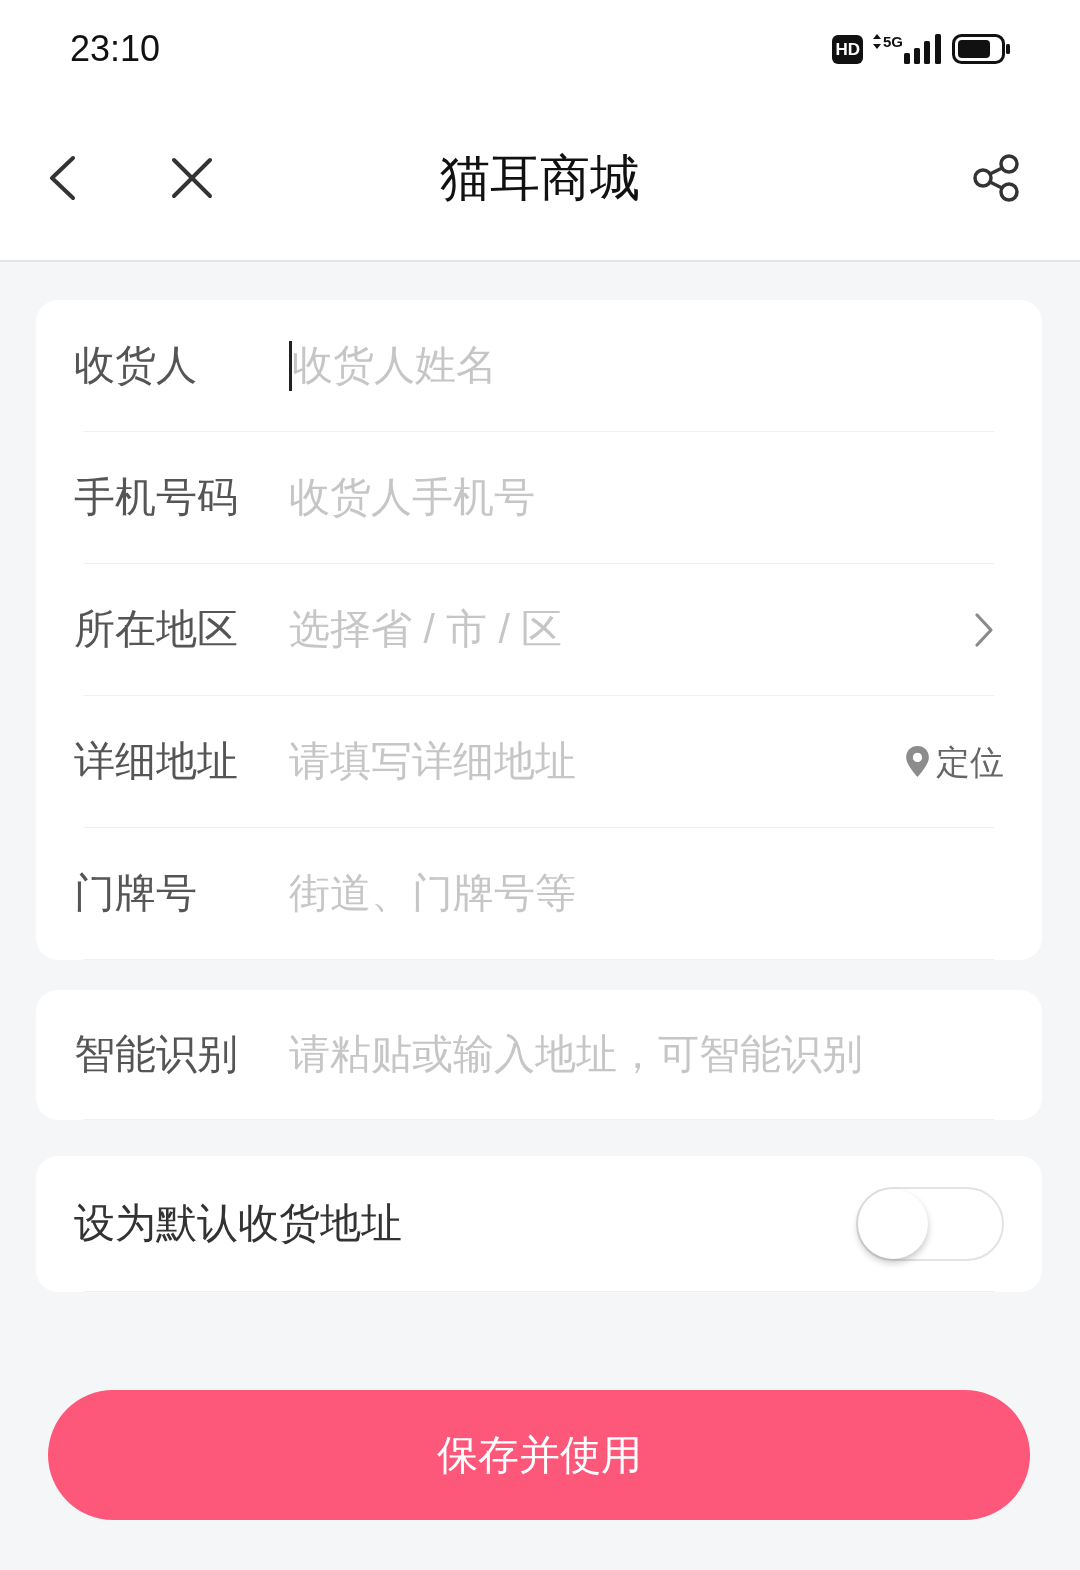 The height and width of the screenshot is (1570, 1080). I want to click on status-time: 23:10, so click(115, 49).